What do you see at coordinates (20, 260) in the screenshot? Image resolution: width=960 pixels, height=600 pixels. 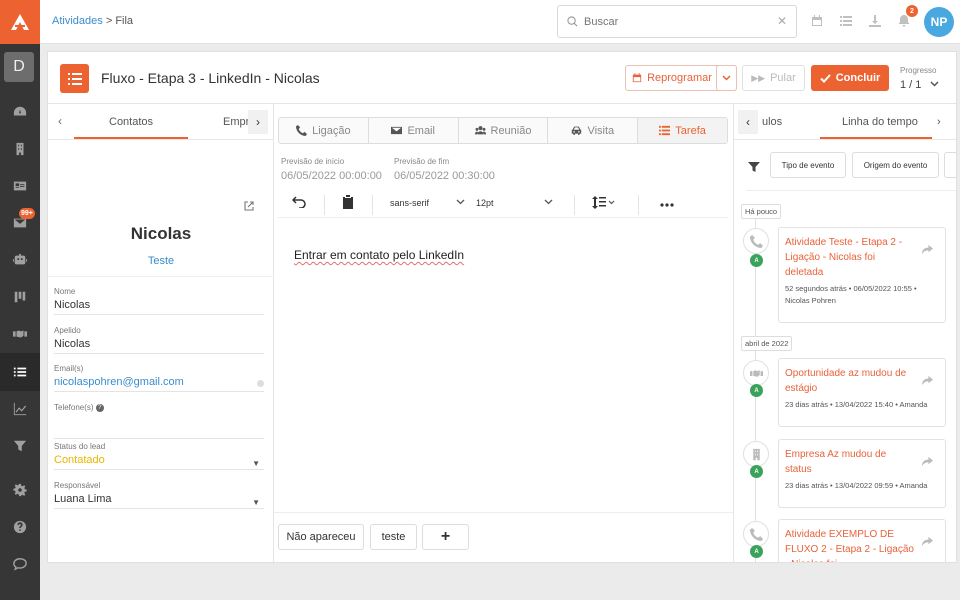 I see `bot-icon` at bounding box center [20, 260].